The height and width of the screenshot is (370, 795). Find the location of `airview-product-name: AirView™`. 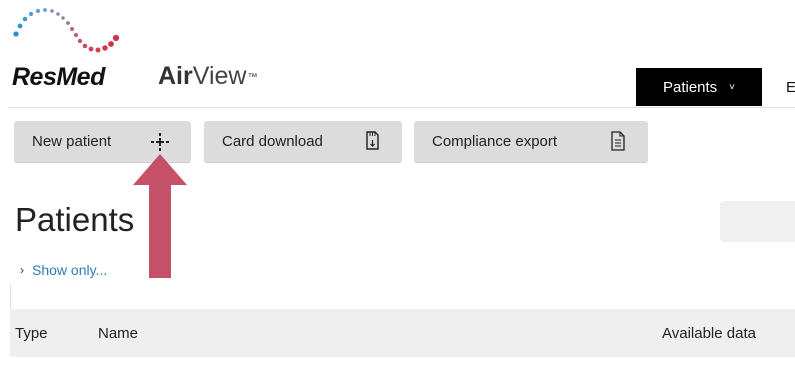

airview-product-name: AirView™ is located at coordinates (207, 76).